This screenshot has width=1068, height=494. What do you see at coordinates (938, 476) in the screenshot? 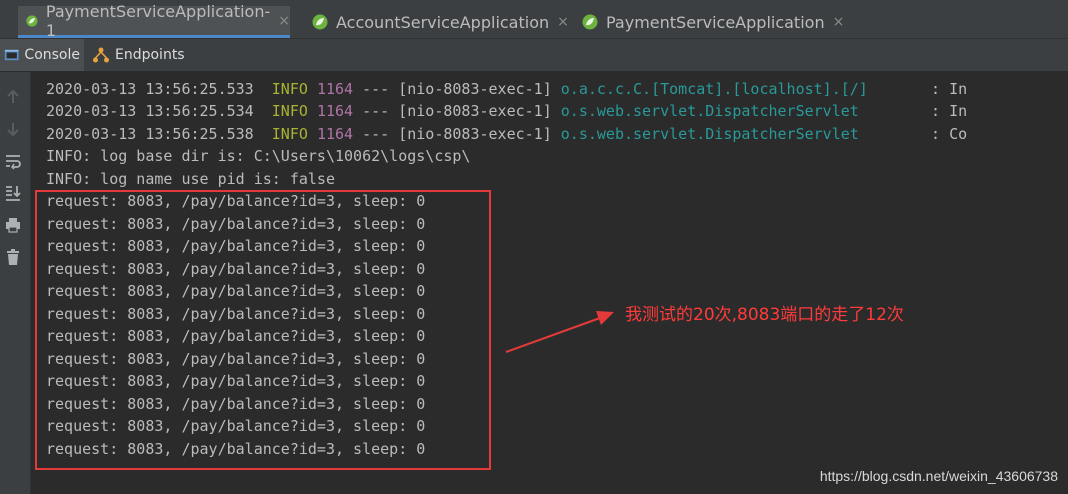
I see `watermark: https://blog.csdn.net/weixin_43606738` at bounding box center [938, 476].